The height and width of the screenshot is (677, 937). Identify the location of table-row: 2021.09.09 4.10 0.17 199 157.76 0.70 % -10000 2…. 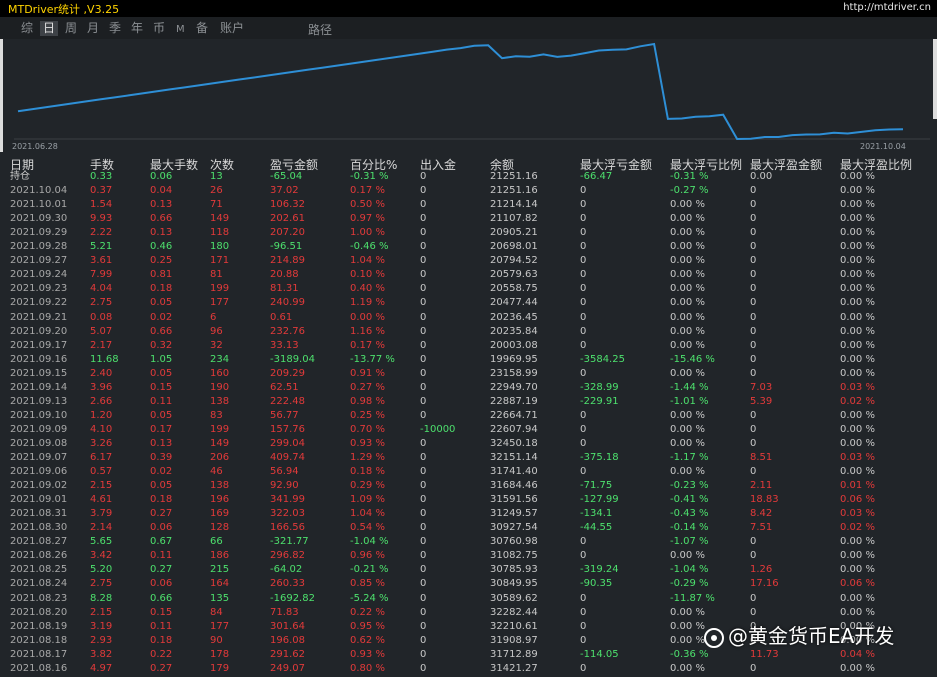
(468, 429).